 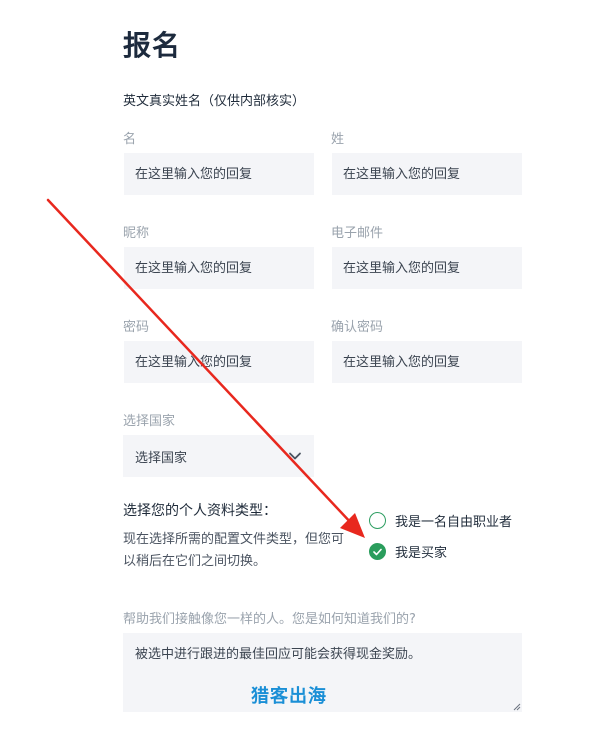 What do you see at coordinates (200, 511) in the screenshot?
I see `profile-type-question: 选择您的个人资料类型：` at bounding box center [200, 511].